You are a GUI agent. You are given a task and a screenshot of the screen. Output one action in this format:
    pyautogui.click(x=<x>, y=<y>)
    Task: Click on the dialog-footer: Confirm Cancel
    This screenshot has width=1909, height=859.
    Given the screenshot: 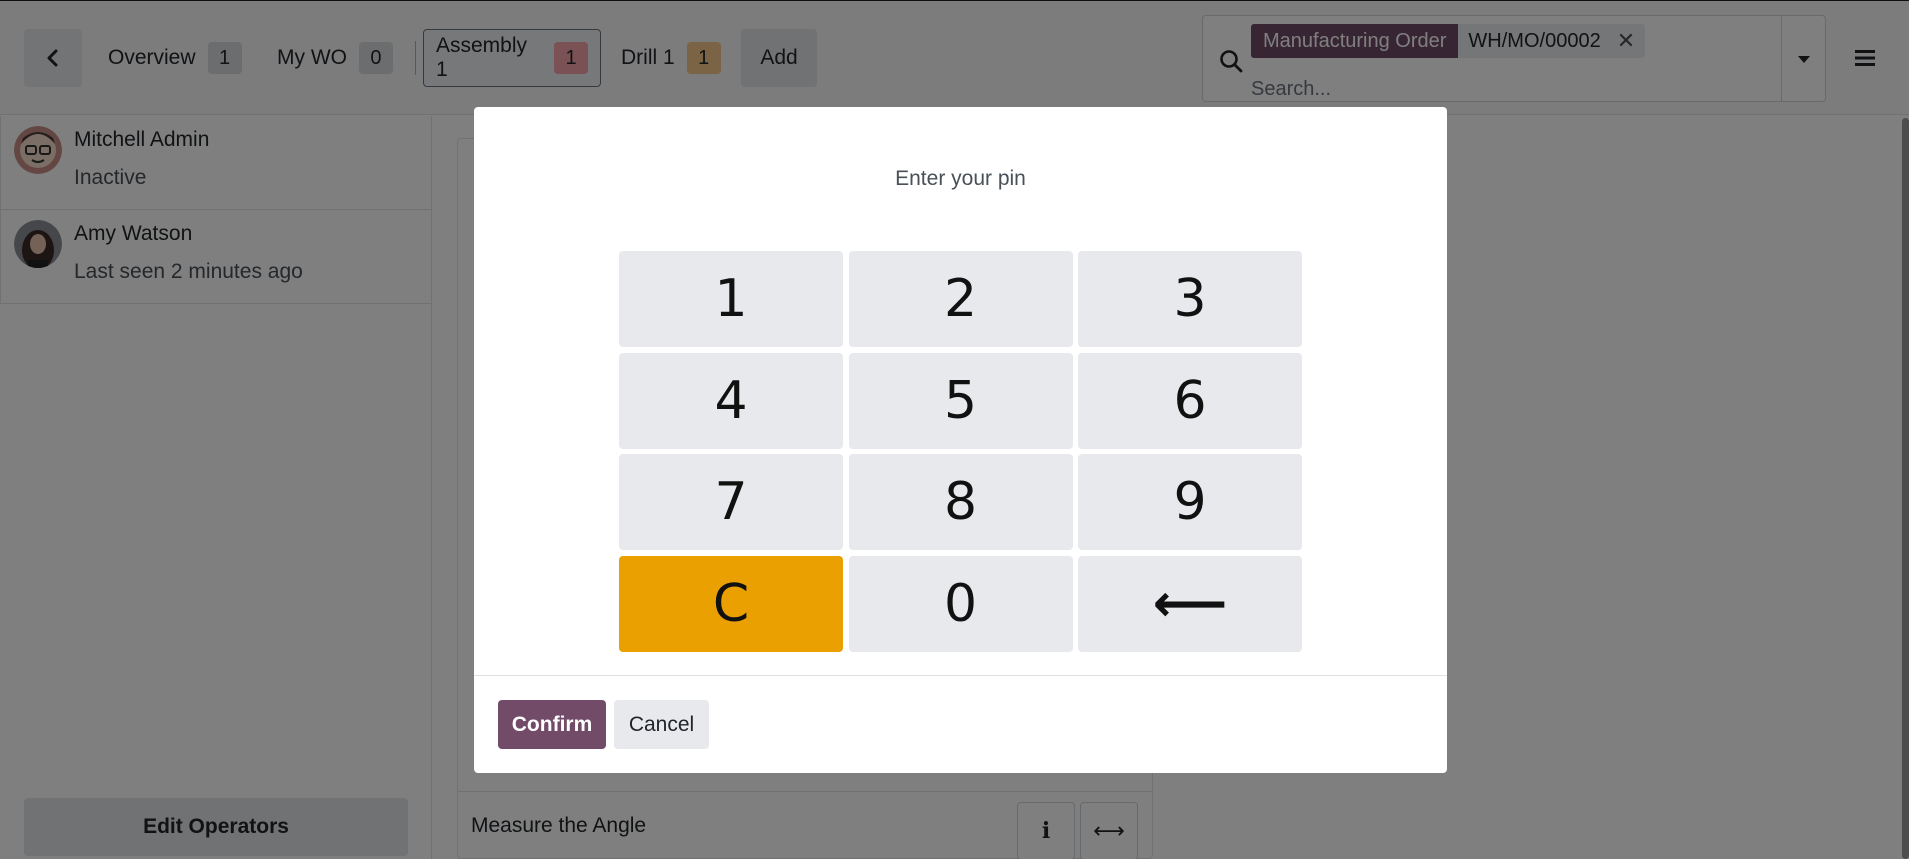 What is the action you would take?
    pyautogui.click(x=960, y=724)
    